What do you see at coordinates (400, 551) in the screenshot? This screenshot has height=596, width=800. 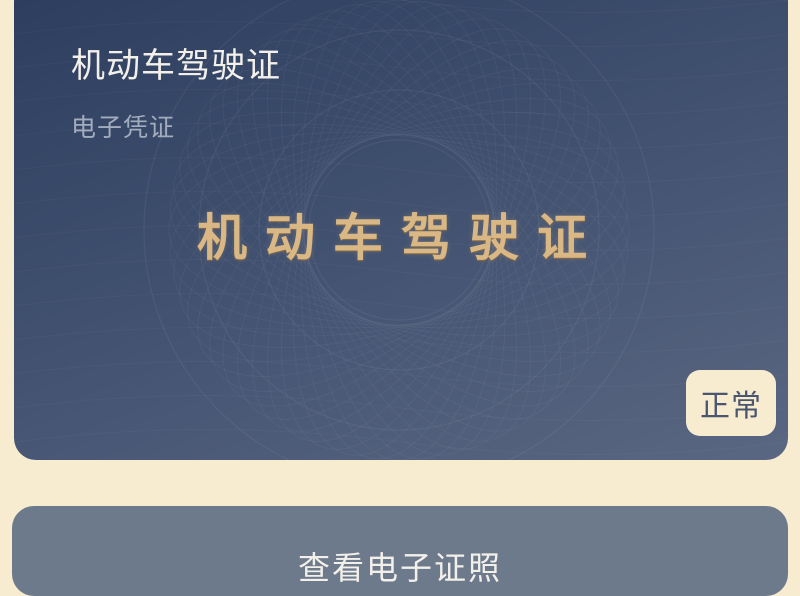 I see `view-e-license-button: 查看电子证照` at bounding box center [400, 551].